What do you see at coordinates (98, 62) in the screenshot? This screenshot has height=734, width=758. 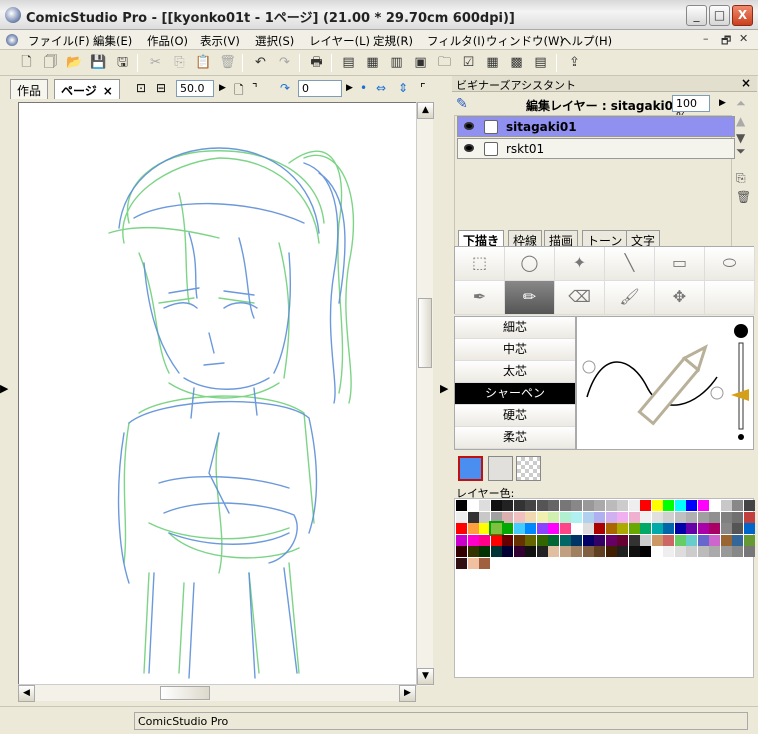 I see `save-icon: 💾` at bounding box center [98, 62].